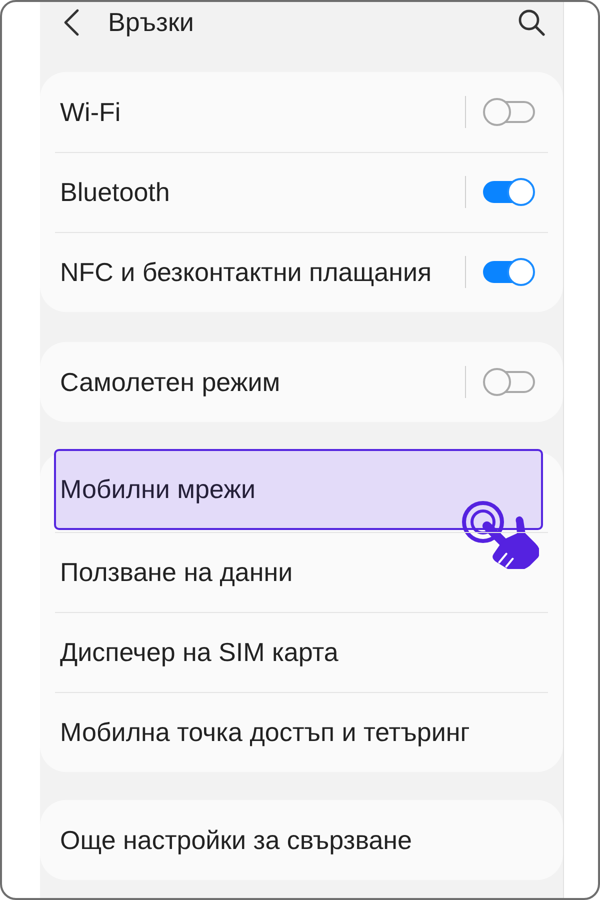  Describe the element at coordinates (71, 22) in the screenshot. I see `back-icon` at that location.